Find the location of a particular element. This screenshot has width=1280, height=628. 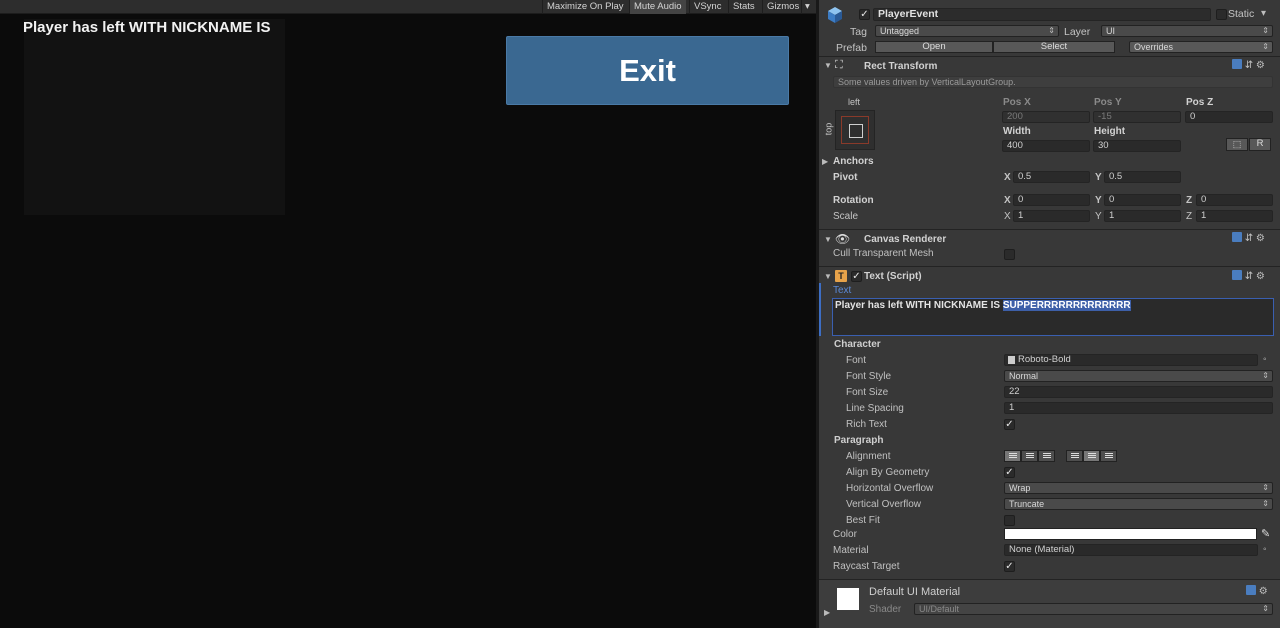

anchor-presets-button is located at coordinates (855, 130).